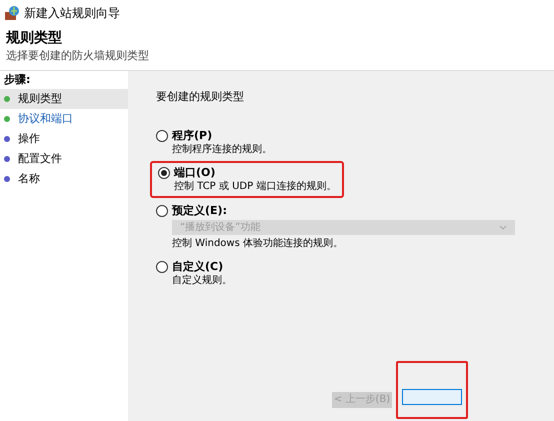  What do you see at coordinates (64, 139) in the screenshot?
I see `step-item: 操作` at bounding box center [64, 139].